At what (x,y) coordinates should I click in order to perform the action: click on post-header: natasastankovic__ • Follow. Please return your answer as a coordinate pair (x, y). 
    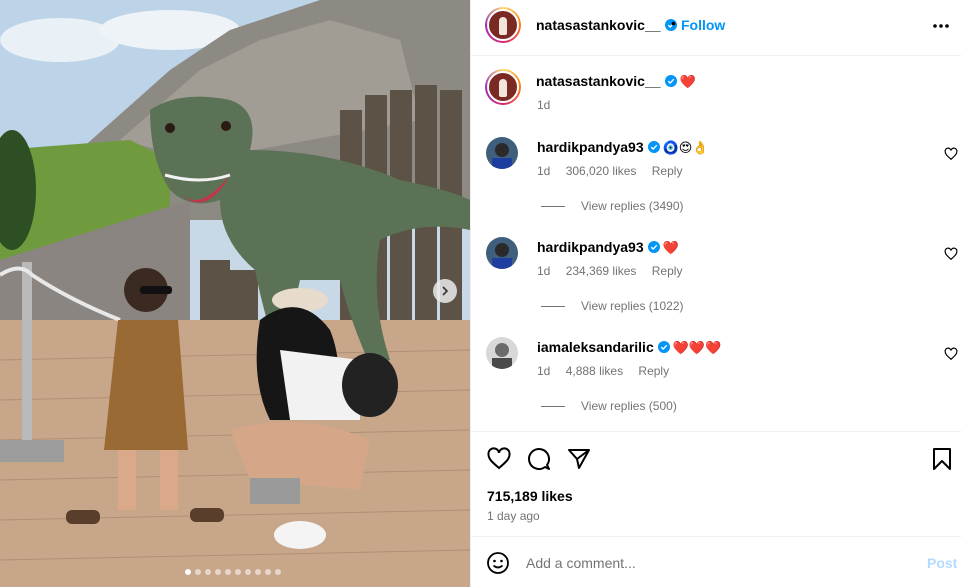
    Looking at the image, I should click on (716, 28).